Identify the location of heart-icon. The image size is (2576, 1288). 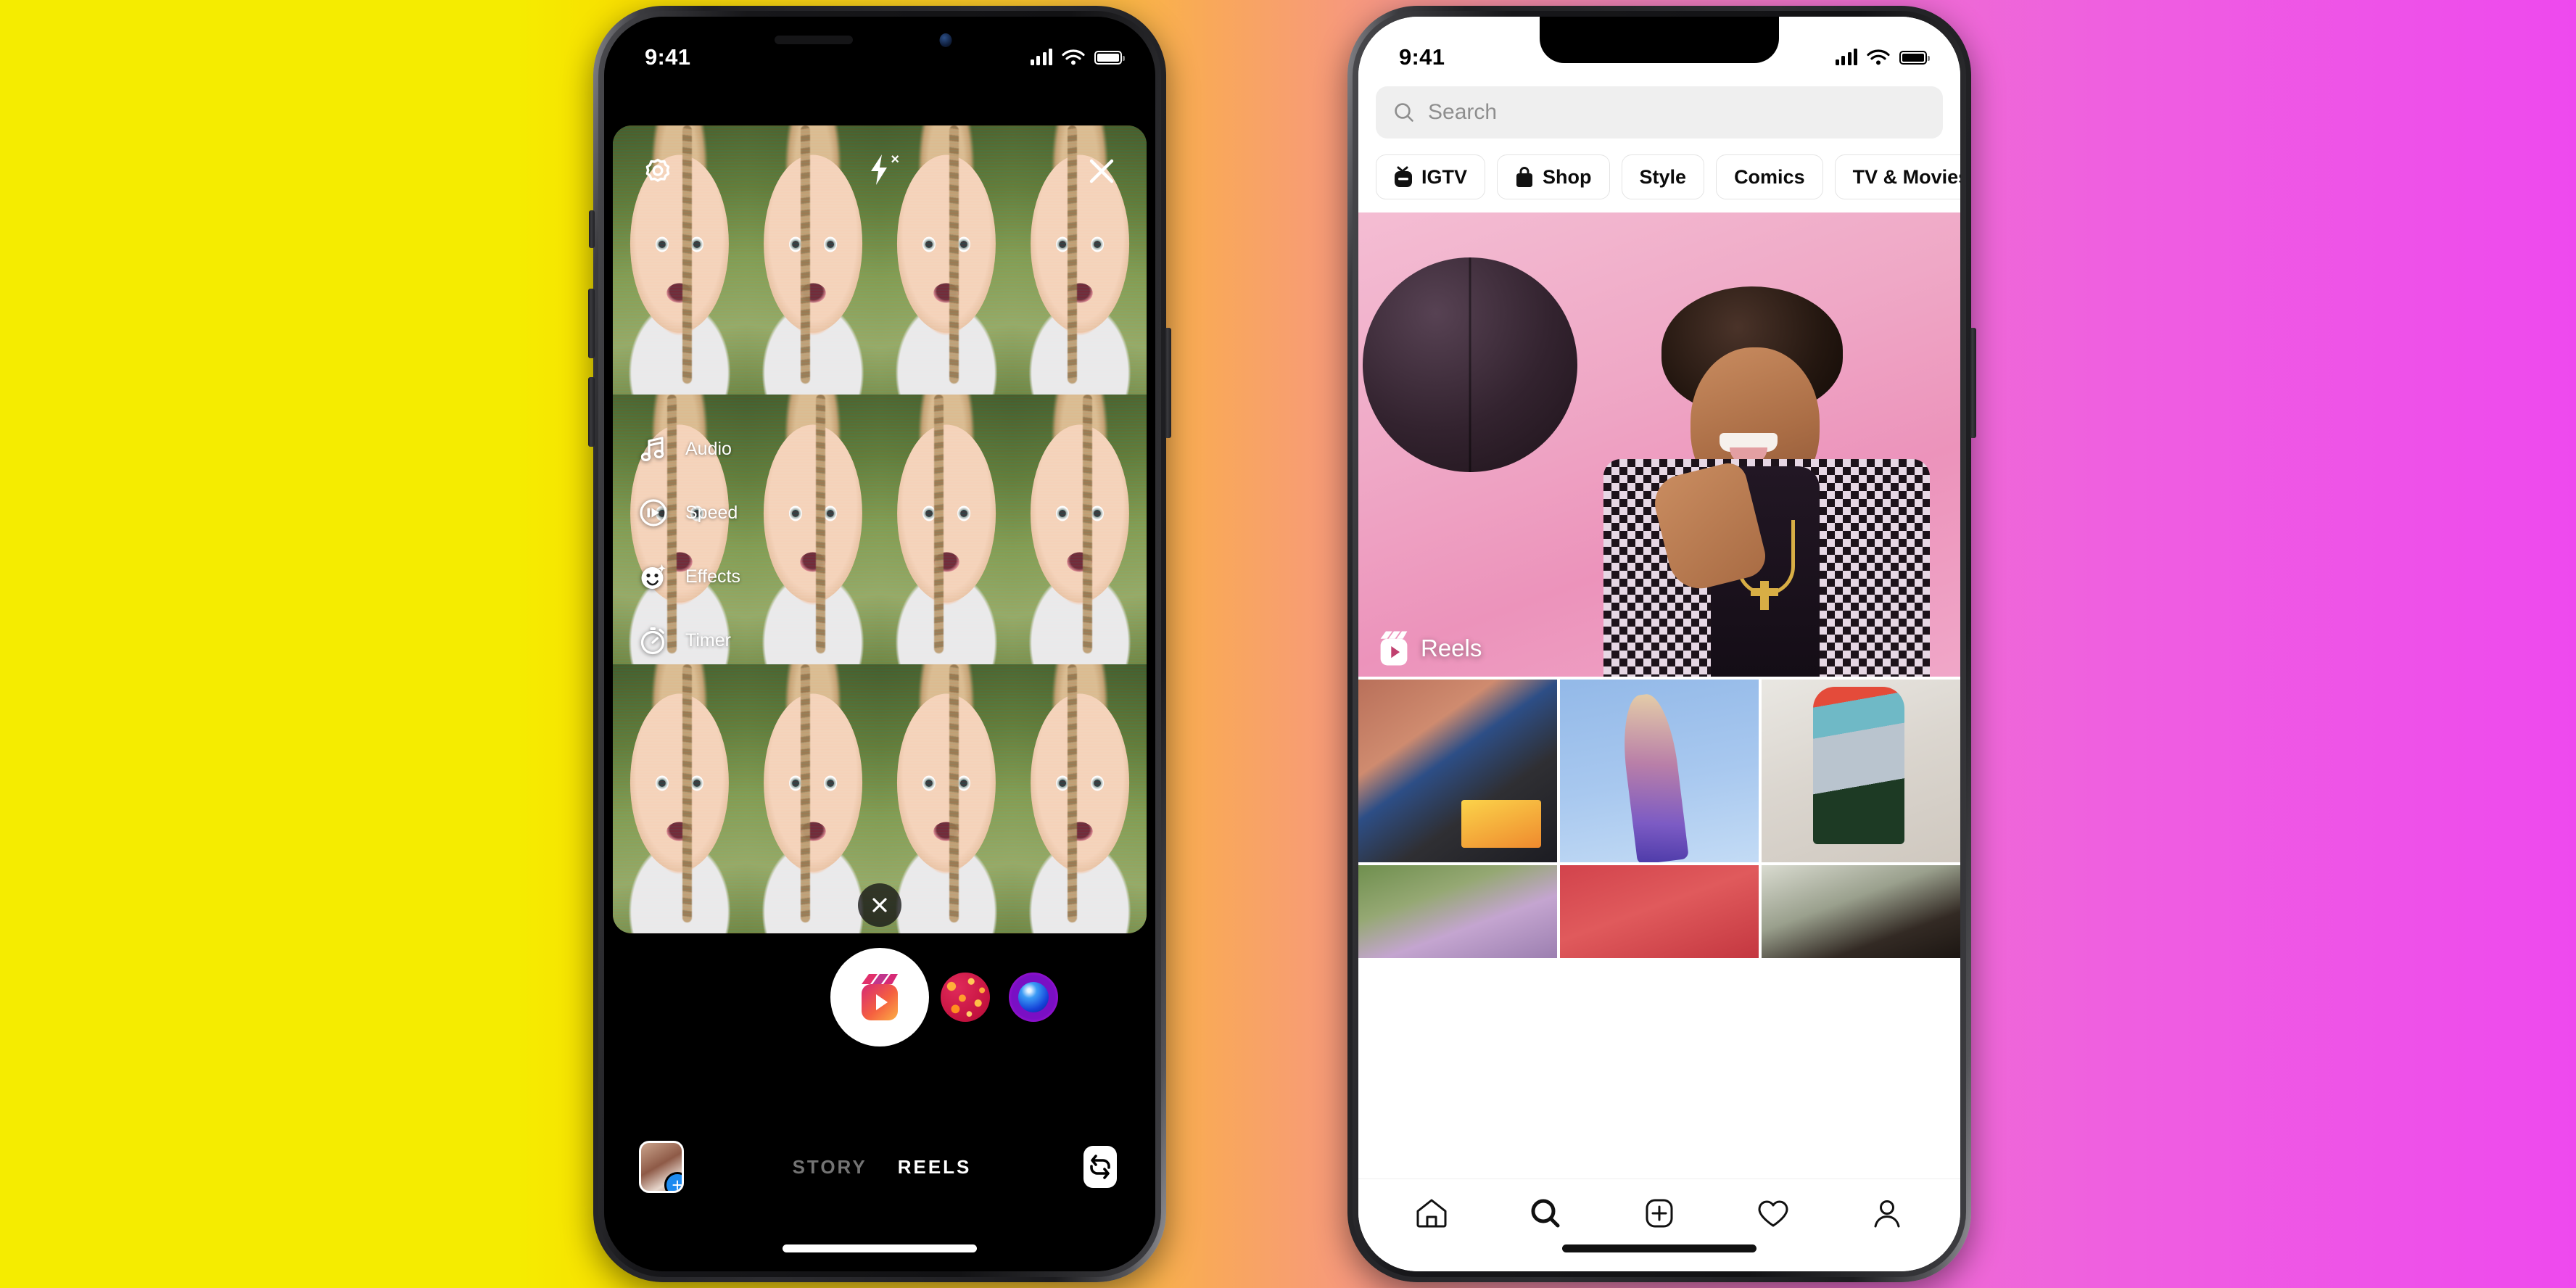
(1773, 1213).